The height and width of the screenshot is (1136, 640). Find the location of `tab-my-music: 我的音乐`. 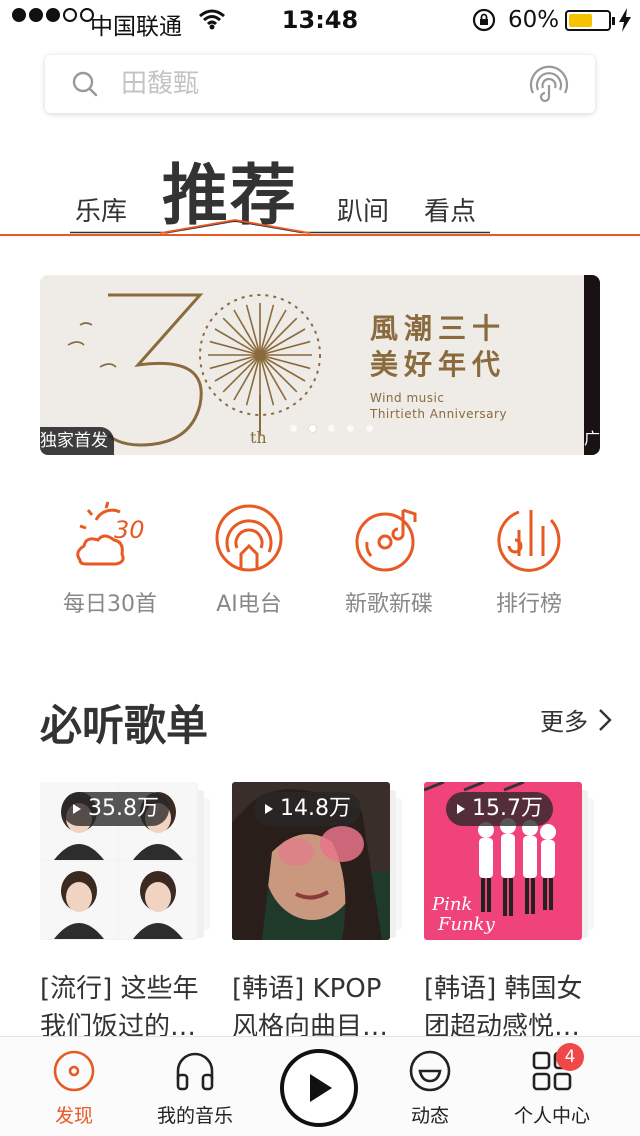

tab-my-music: 我的音乐 is located at coordinates (195, 1088).